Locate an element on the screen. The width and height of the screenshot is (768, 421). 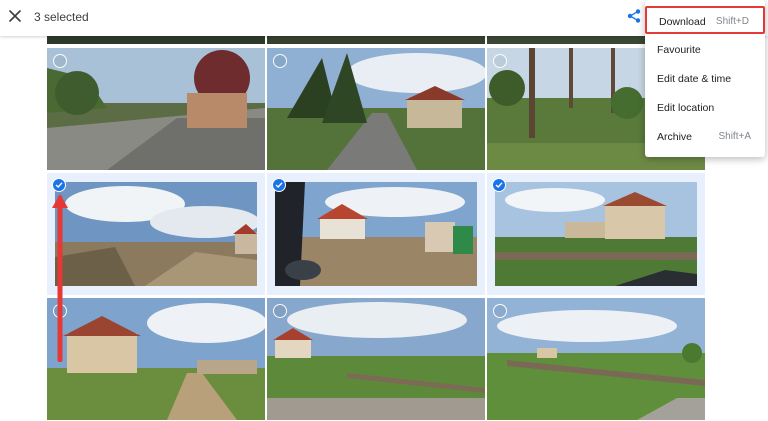
menu-item-shortcut: Shift+D is located at coordinates (732, 21).